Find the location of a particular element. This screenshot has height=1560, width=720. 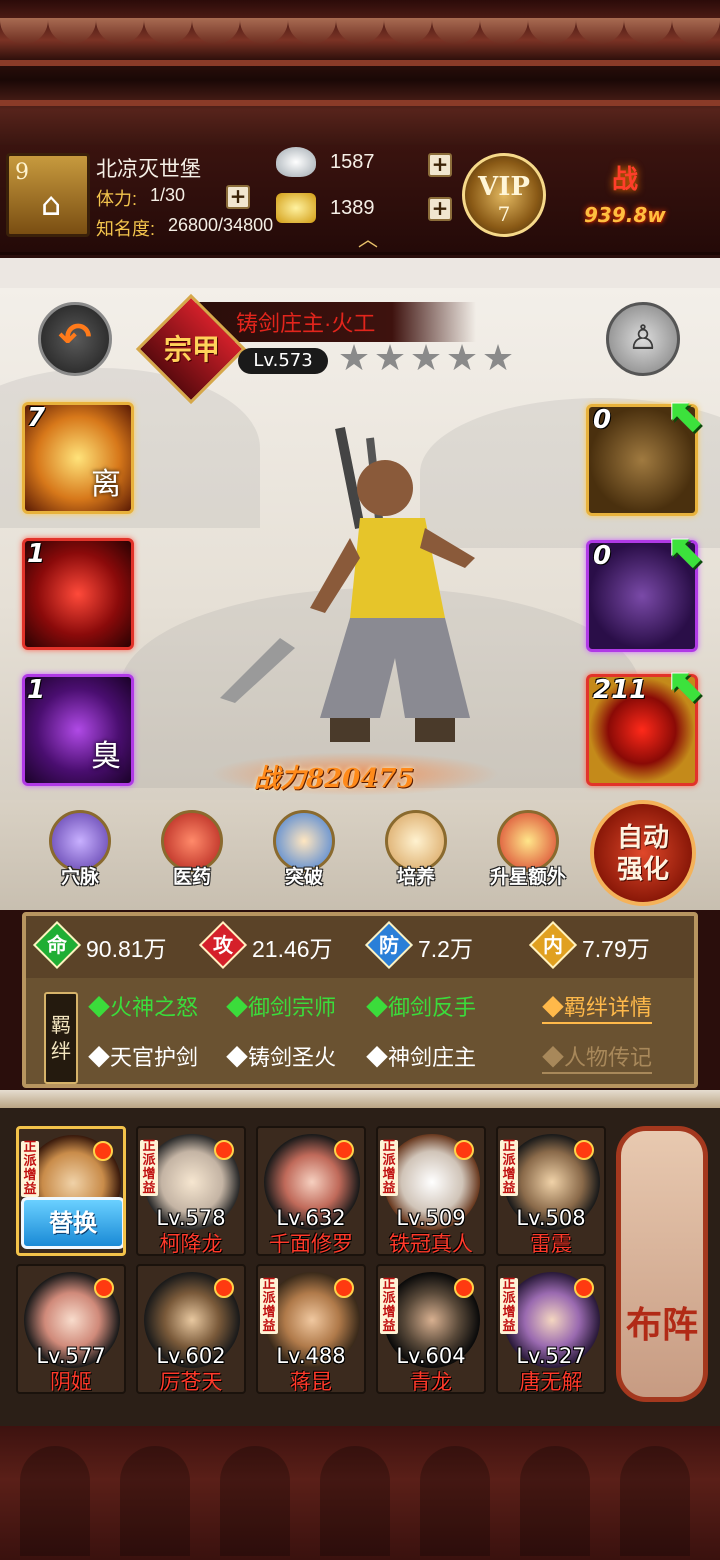

equipment-count: 0 is located at coordinates (602, 420).